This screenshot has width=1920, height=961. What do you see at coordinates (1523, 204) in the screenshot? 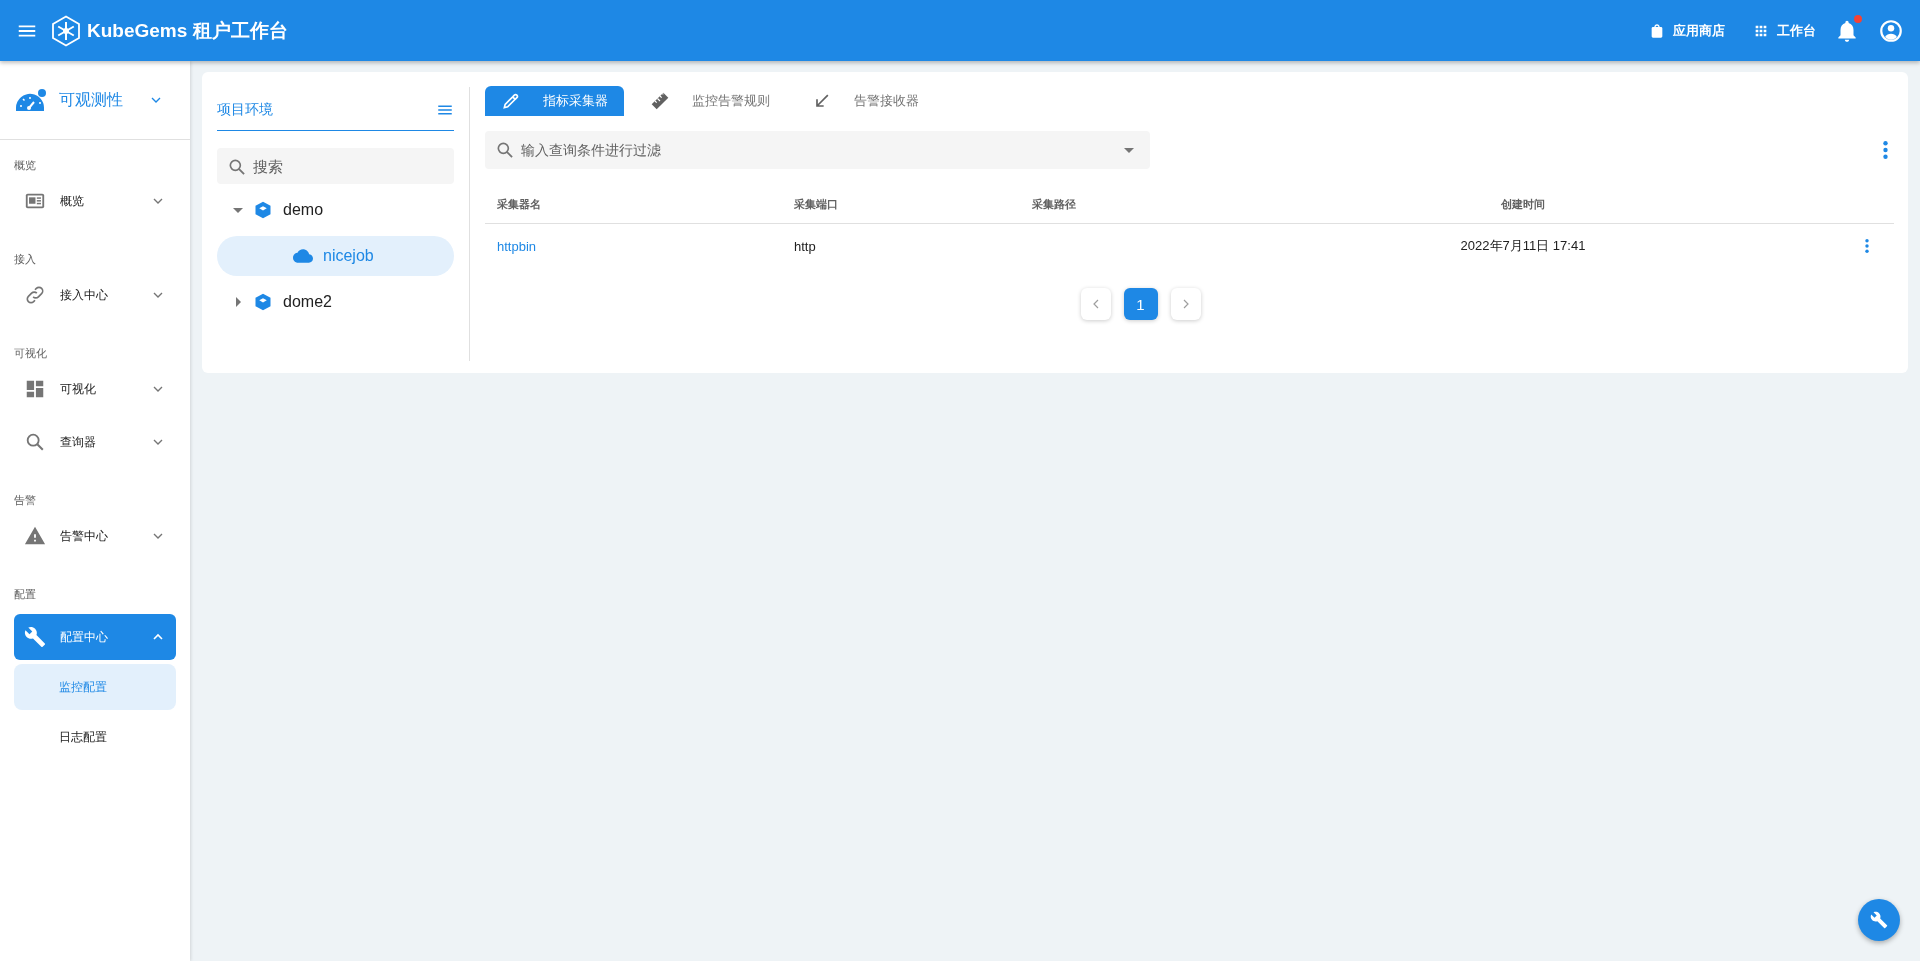
I see `column-header: 创建时间` at bounding box center [1523, 204].